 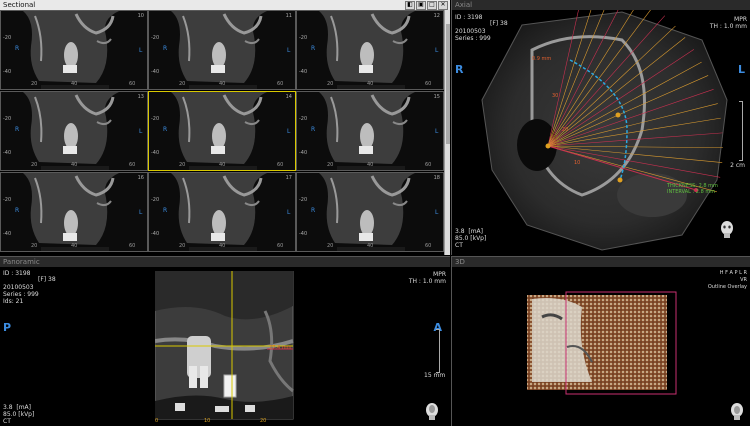 What do you see at coordinates (17, 407) in the screenshot?
I see `pano-ma: 3.8 [mA]` at bounding box center [17, 407].